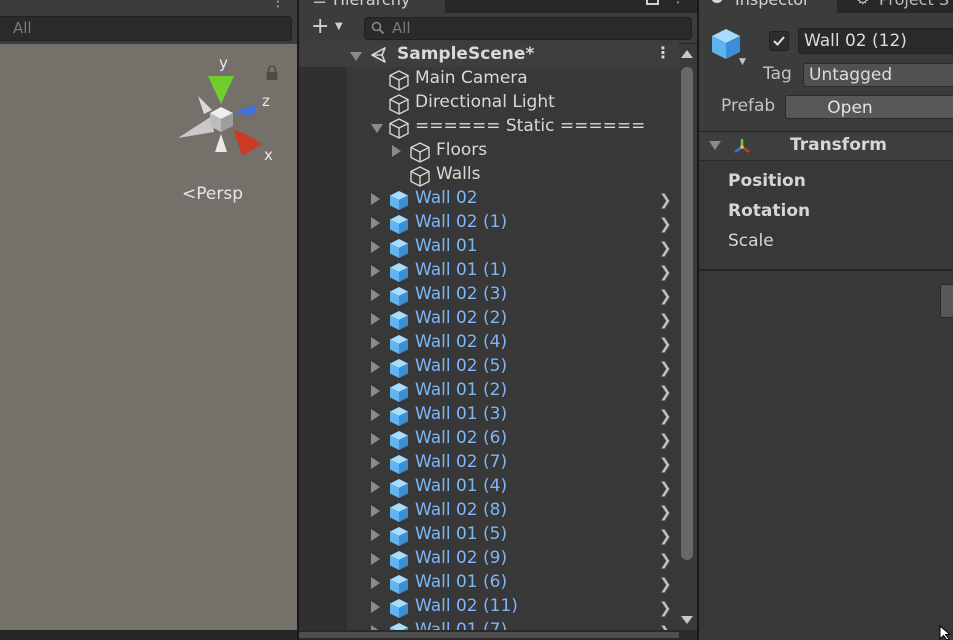  I want to click on hierarchy-row: Walls, so click(489, 175).